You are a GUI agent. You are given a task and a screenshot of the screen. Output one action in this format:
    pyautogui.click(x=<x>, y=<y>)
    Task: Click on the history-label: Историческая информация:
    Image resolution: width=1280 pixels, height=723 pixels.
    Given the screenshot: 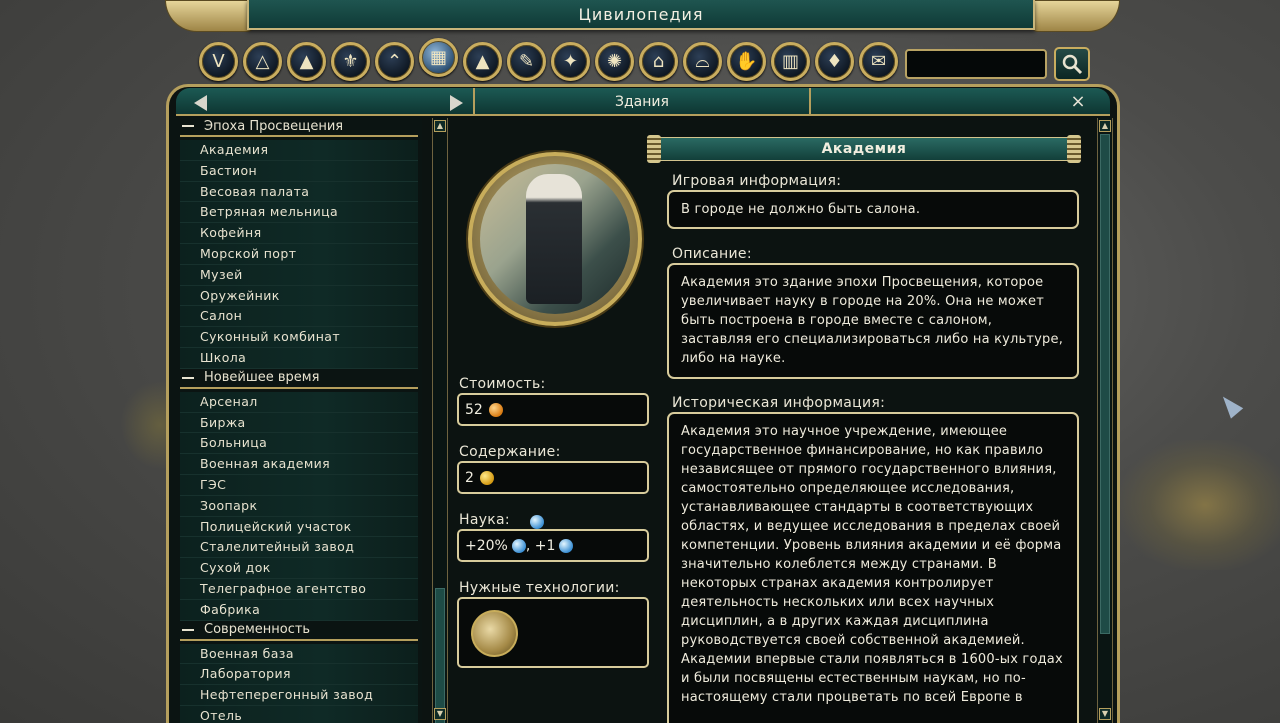 What is the action you would take?
    pyautogui.click(x=779, y=403)
    